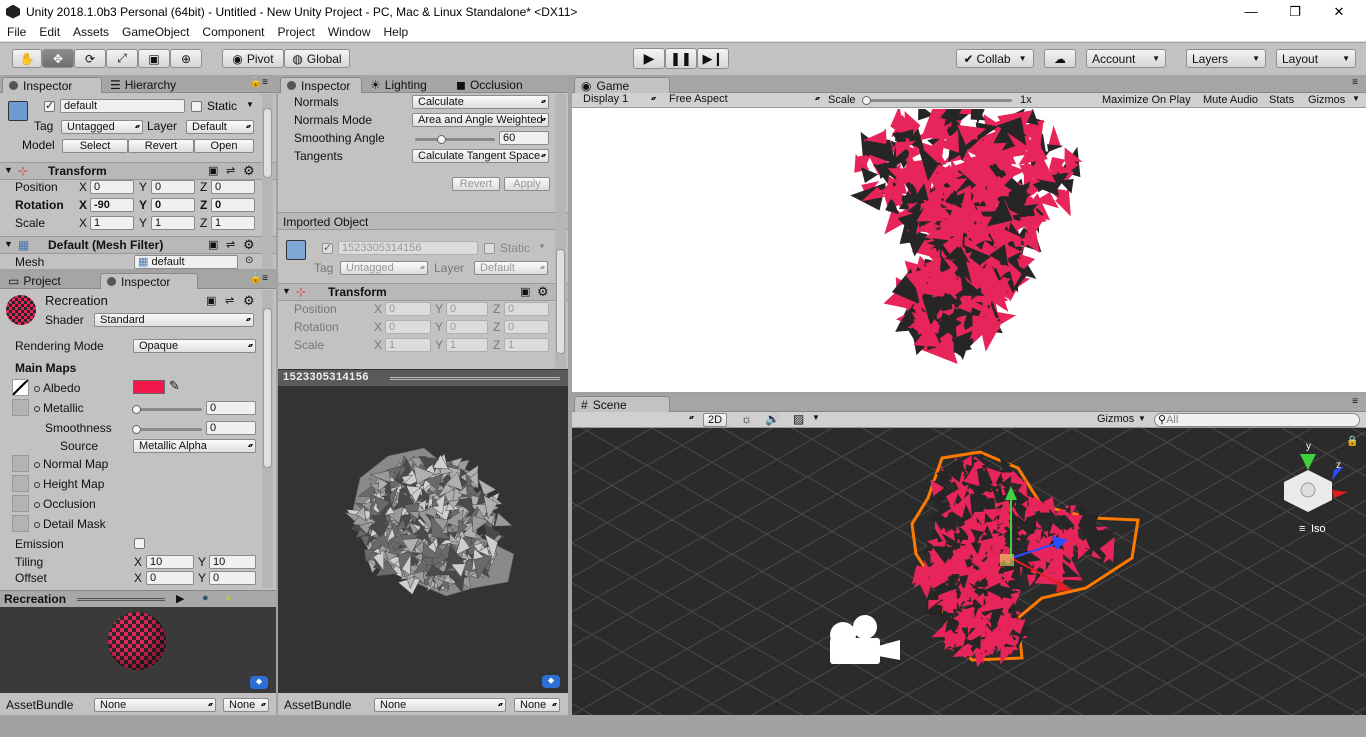 This screenshot has width=1366, height=737. Describe the element at coordinates (112, 205) in the screenshot. I see `rotation-x: -90` at that location.